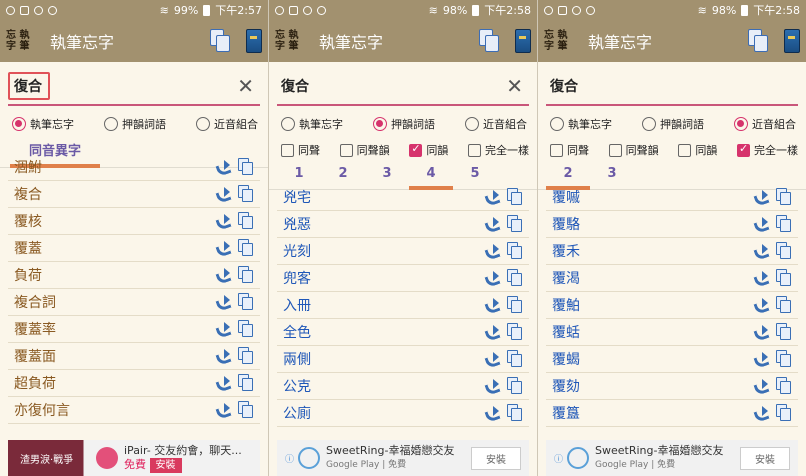 The width and height of the screenshot is (806, 476). I want to click on clear-icon: ✕, so click(514, 86).